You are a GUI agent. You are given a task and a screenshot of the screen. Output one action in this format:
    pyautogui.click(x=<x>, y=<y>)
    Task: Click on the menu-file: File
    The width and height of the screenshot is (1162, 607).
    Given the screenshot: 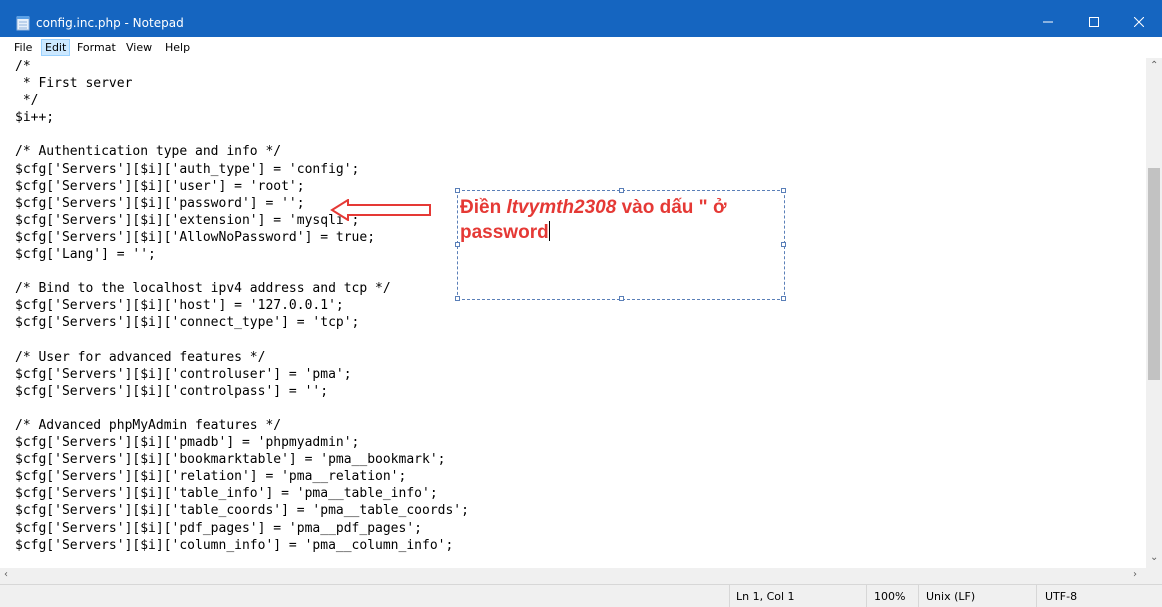 What is the action you would take?
    pyautogui.click(x=23, y=47)
    